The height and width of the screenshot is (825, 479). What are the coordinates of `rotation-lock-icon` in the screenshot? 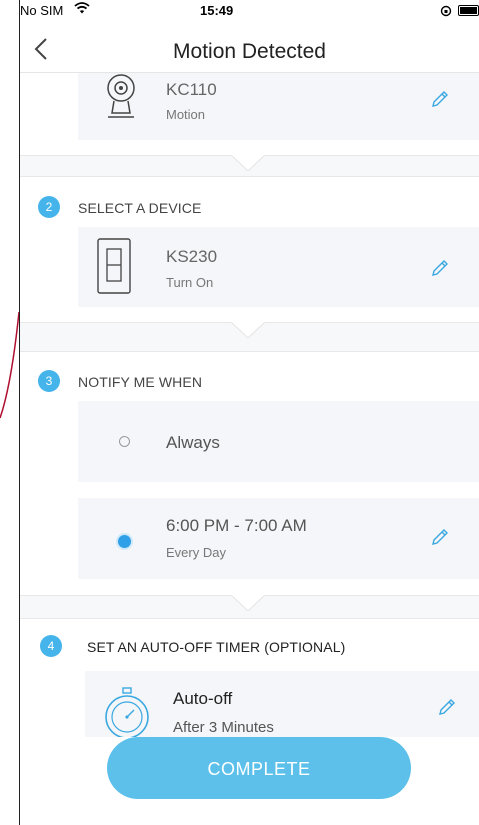 It's located at (446, 12).